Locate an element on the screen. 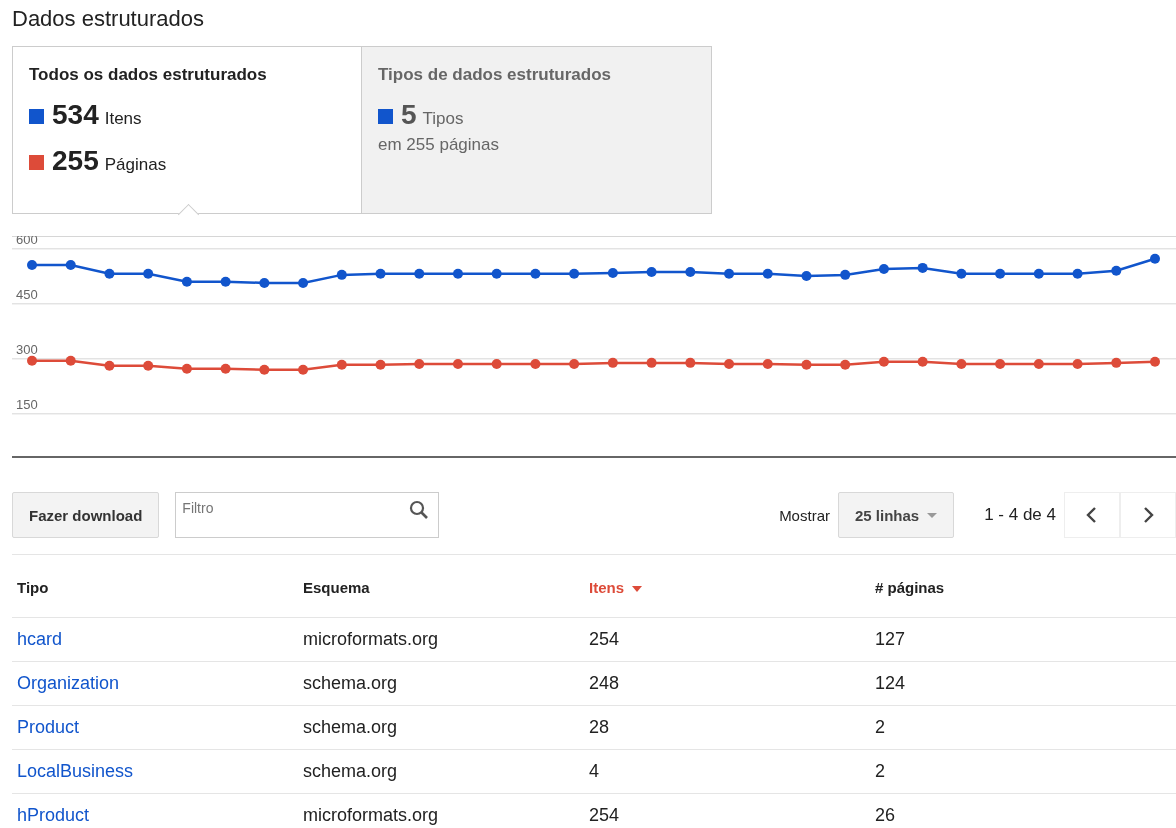  type-link: hProduct is located at coordinates (53, 815).